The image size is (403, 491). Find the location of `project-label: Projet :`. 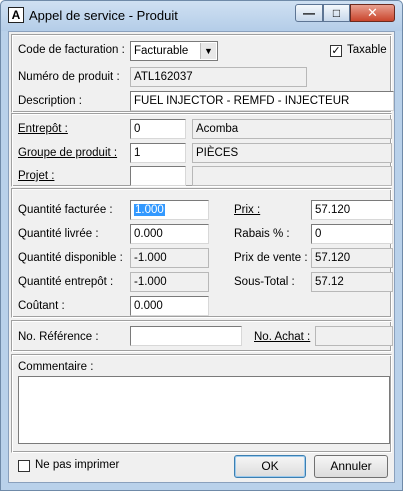

project-label: Projet : is located at coordinates (36, 176).